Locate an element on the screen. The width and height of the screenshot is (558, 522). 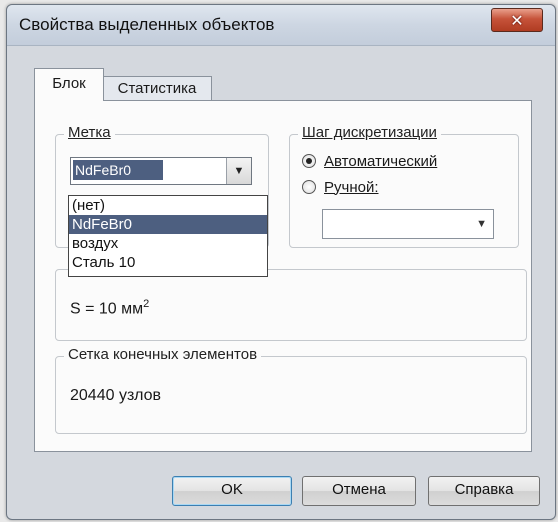
label-combobox-value: NdFeBr0 is located at coordinates (118, 170).